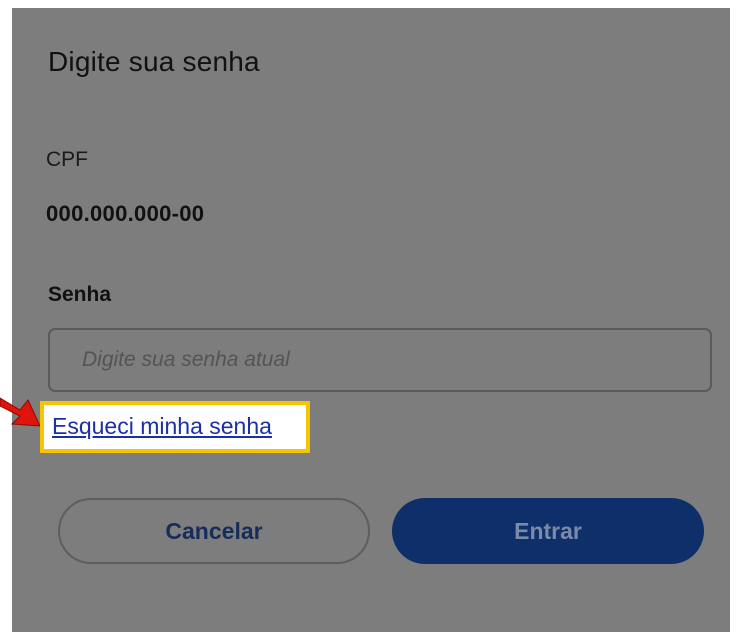  Describe the element at coordinates (380, 360) in the screenshot. I see `password-input` at that location.